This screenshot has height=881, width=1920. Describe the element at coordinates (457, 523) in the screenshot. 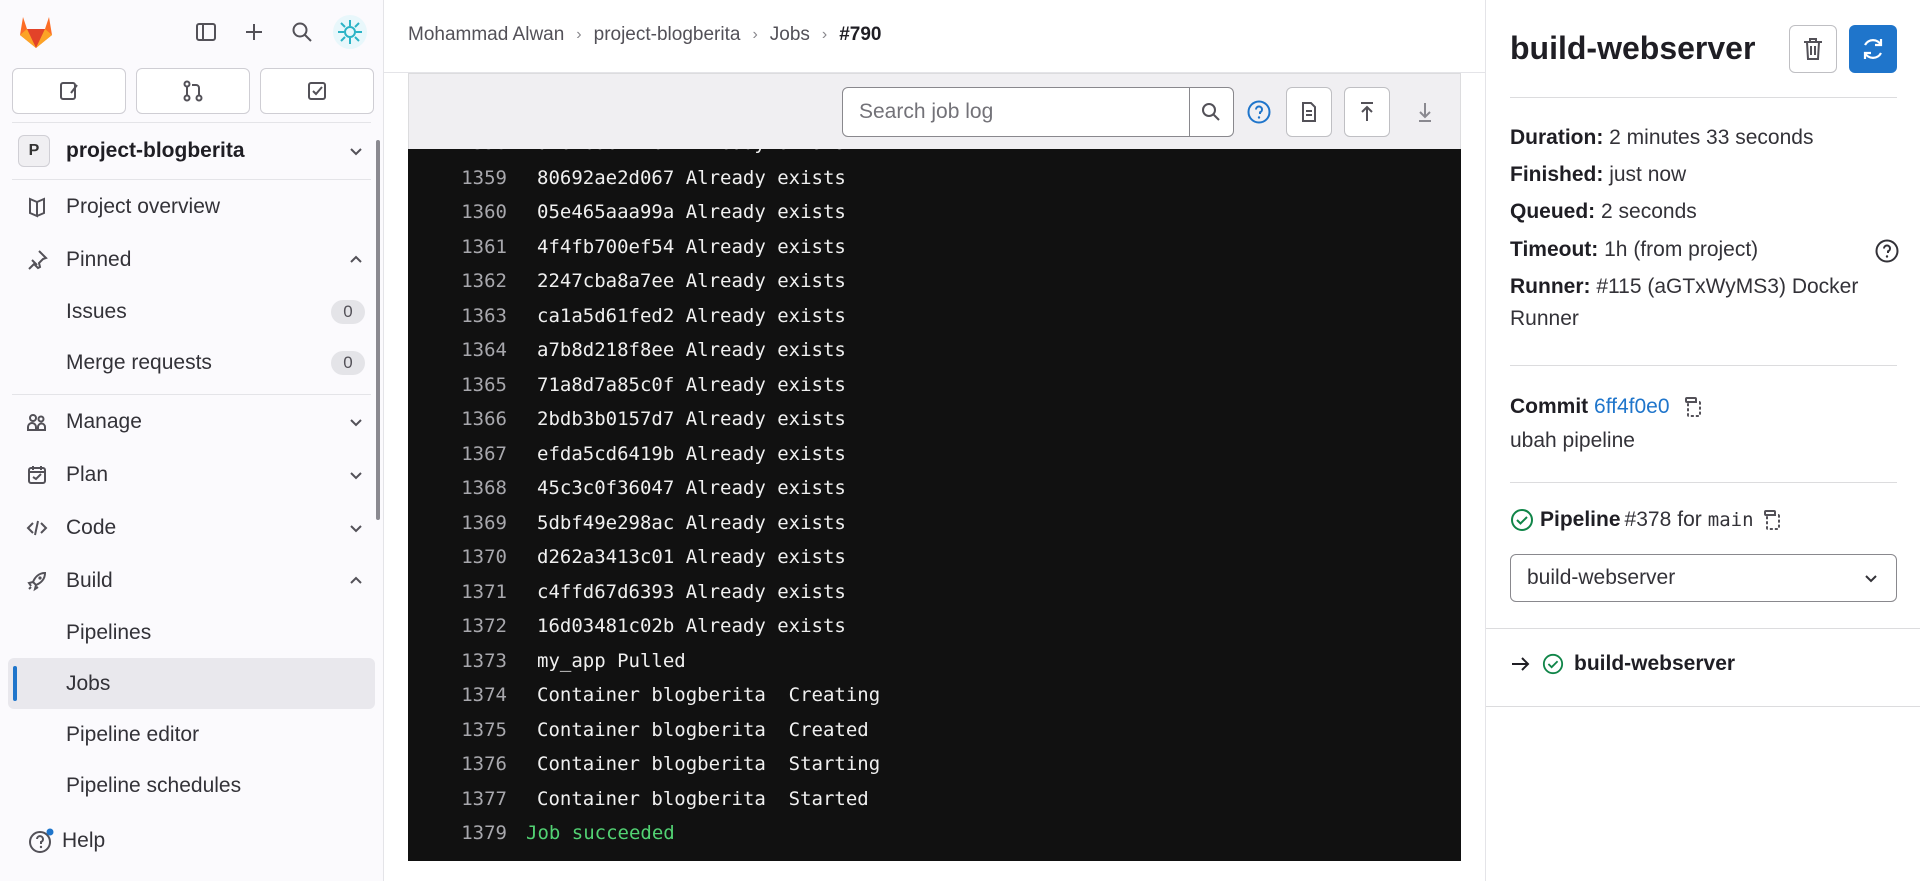

I see `log-line-number: 1369` at that location.